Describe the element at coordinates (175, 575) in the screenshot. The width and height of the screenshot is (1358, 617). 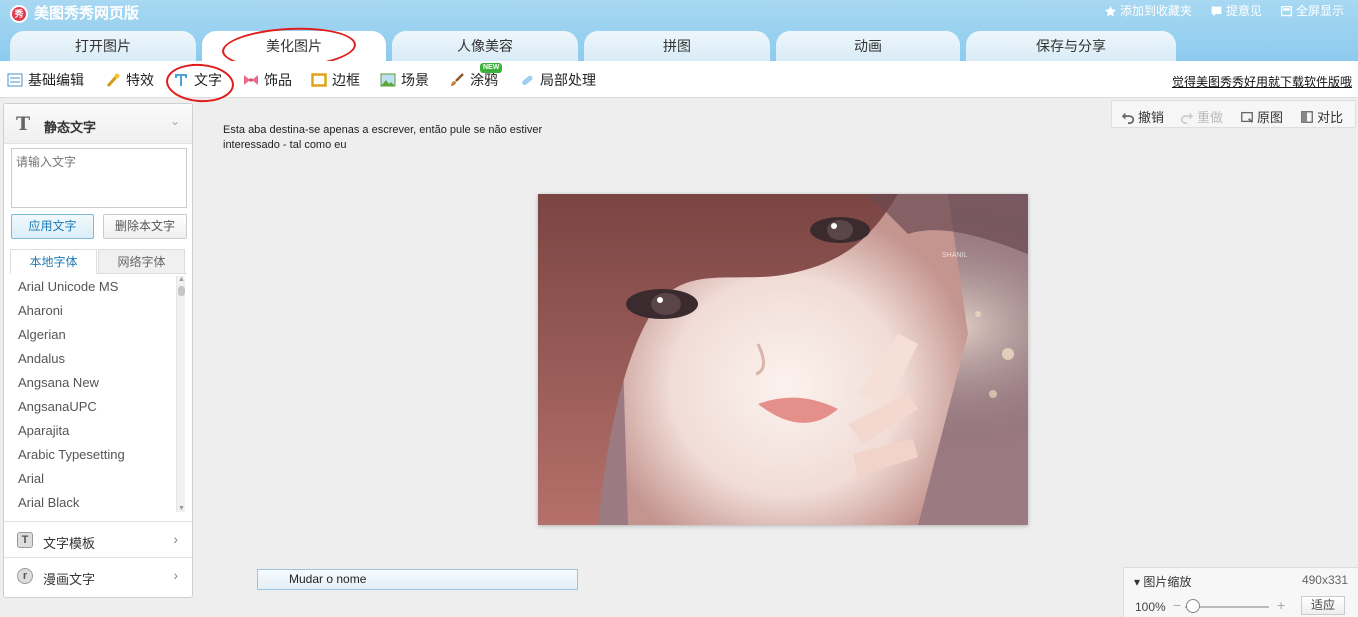
I see `chevron-right-icon: ›` at that location.